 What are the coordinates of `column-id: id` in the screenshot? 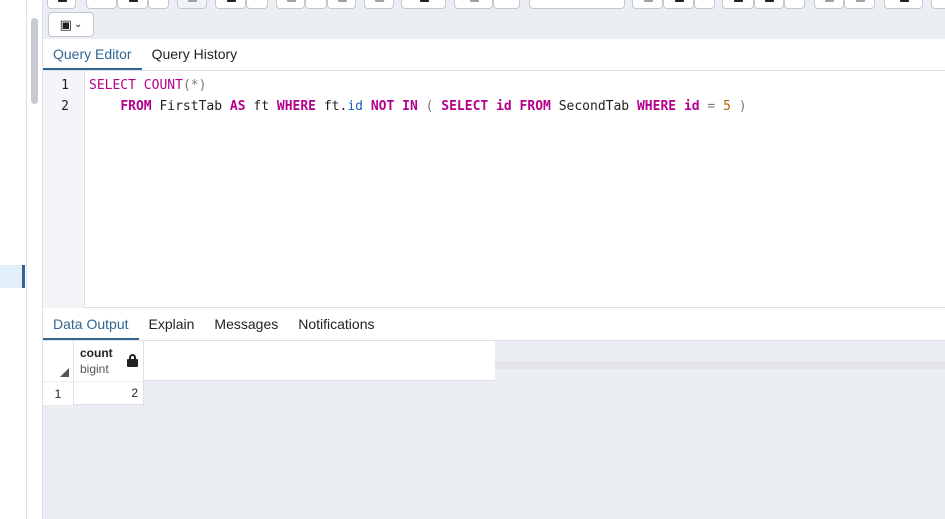 It's located at (355, 106).